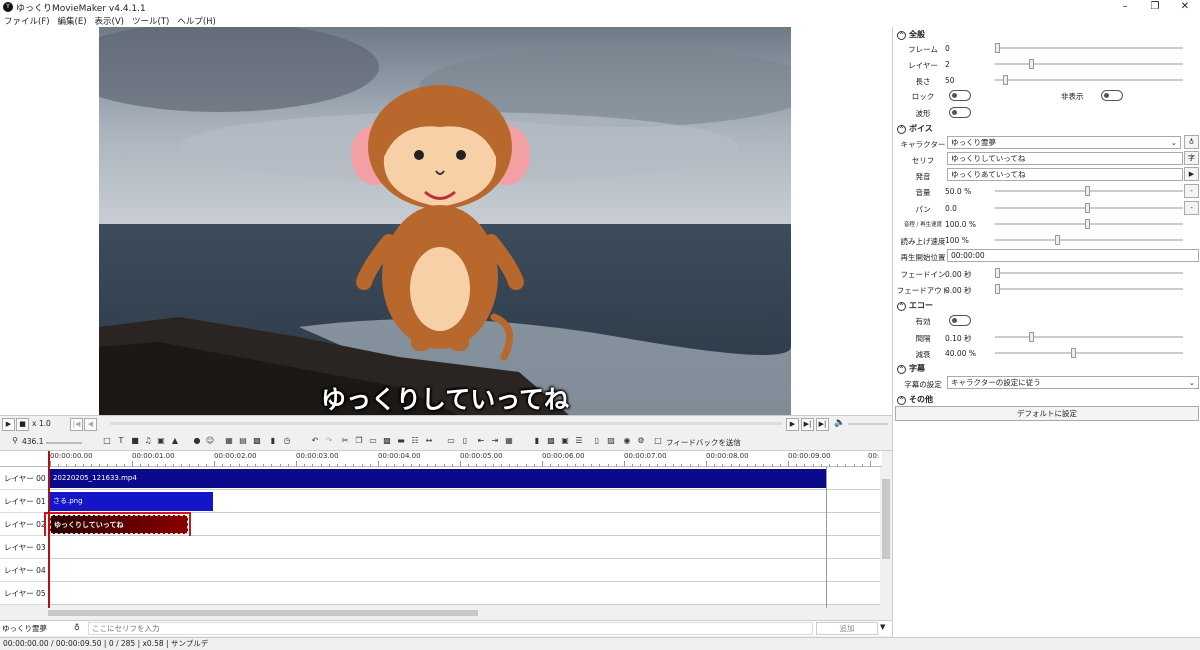  What do you see at coordinates (1089, 224) in the screenshot?
I see `pitch-slider` at bounding box center [1089, 224].